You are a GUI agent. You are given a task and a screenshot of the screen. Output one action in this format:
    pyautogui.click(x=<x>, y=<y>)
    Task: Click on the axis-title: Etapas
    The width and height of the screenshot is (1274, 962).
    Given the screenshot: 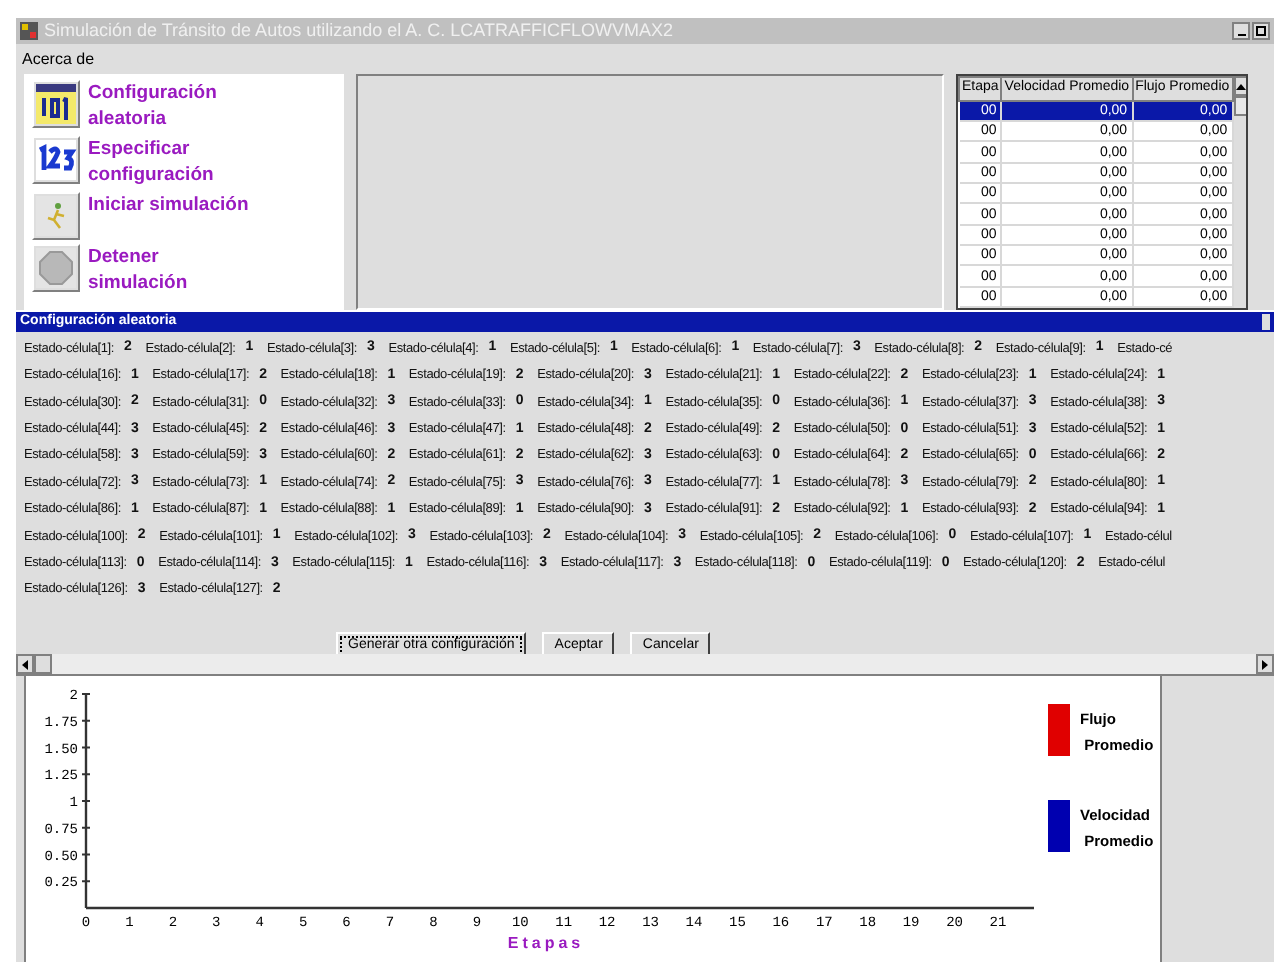 What is the action you would take?
    pyautogui.click(x=546, y=943)
    